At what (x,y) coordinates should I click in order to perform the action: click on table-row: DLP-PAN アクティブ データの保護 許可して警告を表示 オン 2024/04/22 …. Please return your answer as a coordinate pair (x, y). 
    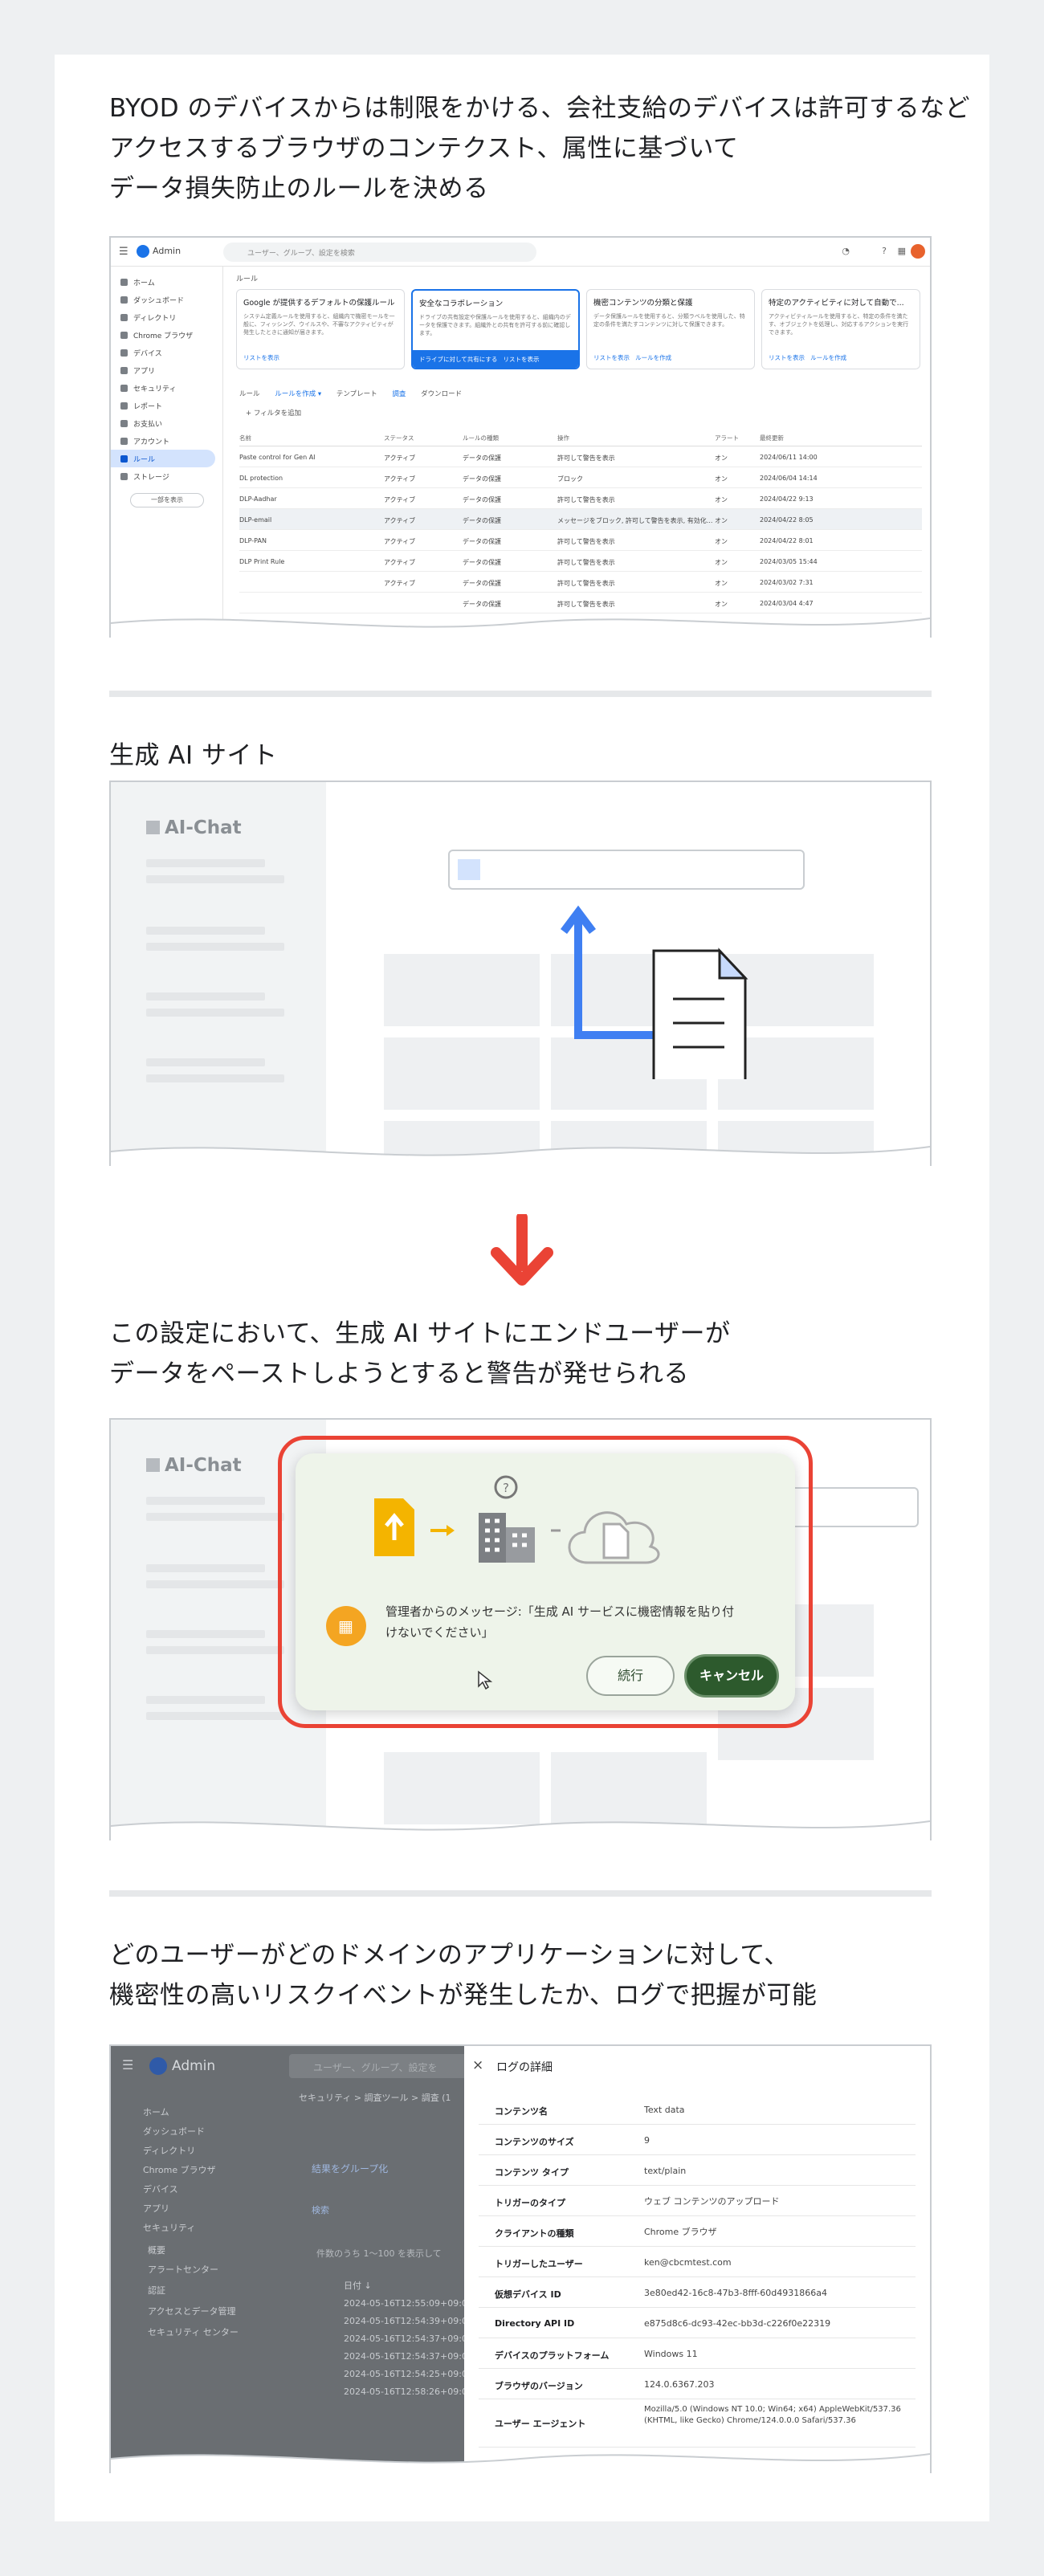
    Looking at the image, I should click on (580, 540).